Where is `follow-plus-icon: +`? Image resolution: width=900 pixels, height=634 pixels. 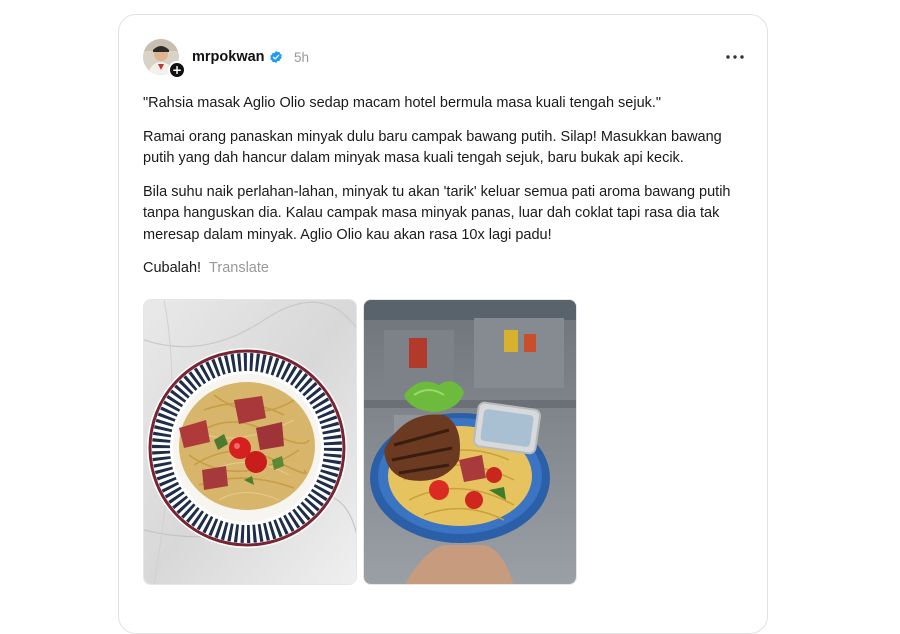 follow-plus-icon: + is located at coordinates (177, 70).